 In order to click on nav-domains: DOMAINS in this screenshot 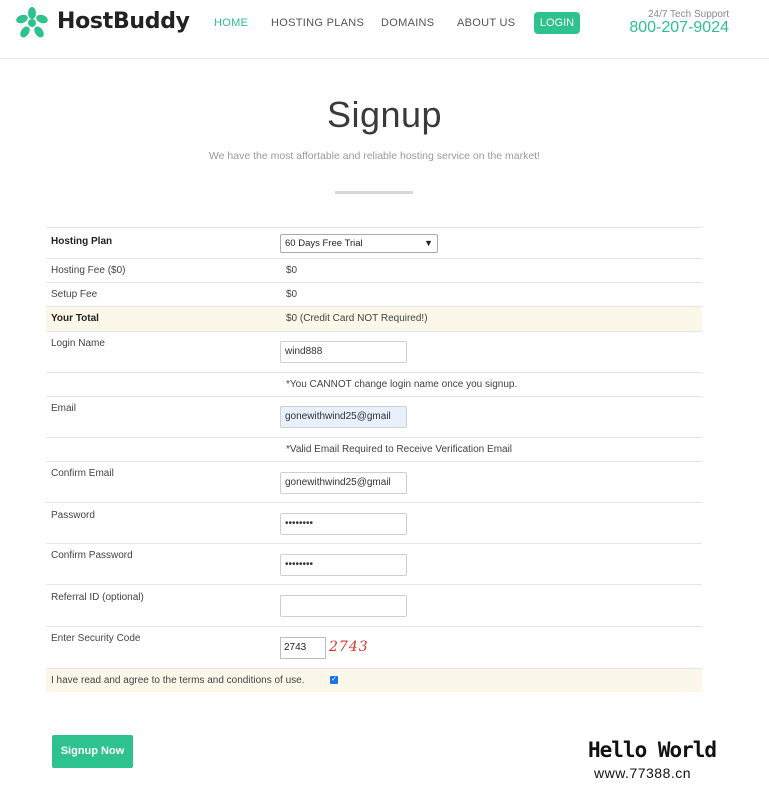, I will do `click(407, 23)`.